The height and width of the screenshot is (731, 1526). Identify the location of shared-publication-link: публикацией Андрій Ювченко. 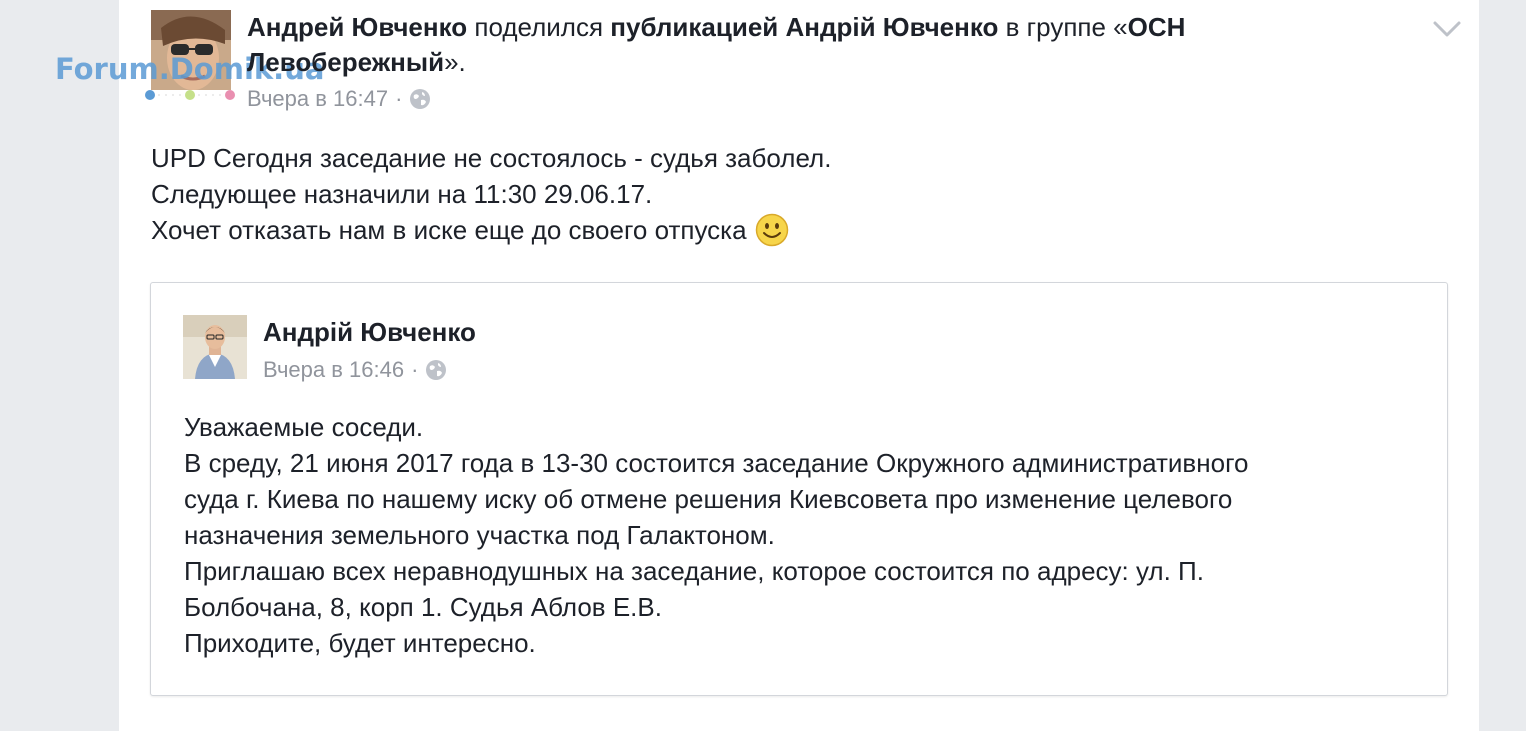
(804, 27).